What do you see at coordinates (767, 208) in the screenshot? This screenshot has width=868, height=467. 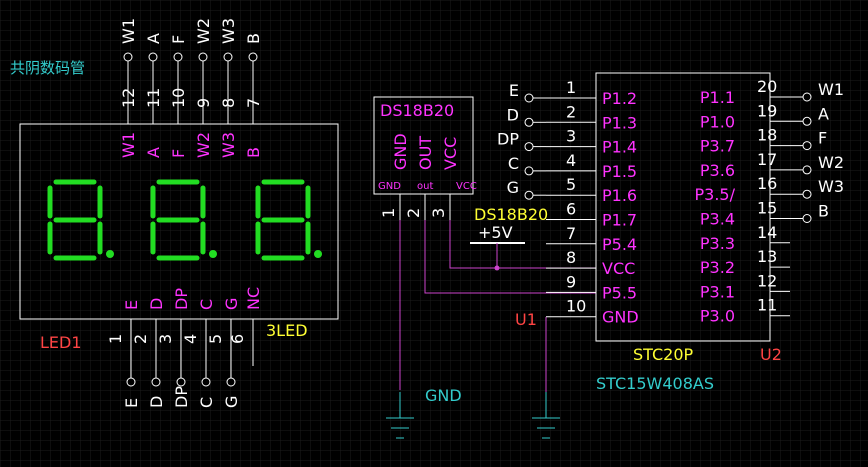 I see `mcu-pin-number: 15` at bounding box center [767, 208].